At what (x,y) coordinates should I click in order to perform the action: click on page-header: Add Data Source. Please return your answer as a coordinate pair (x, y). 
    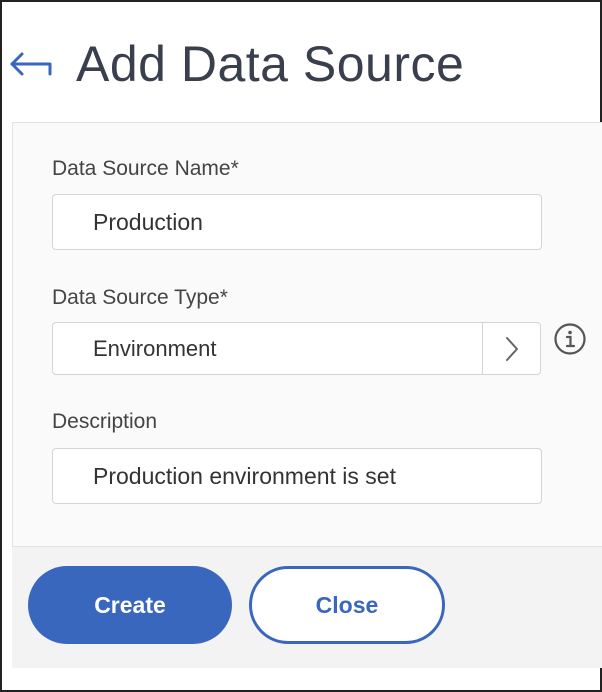
    Looking at the image, I should click on (298, 64).